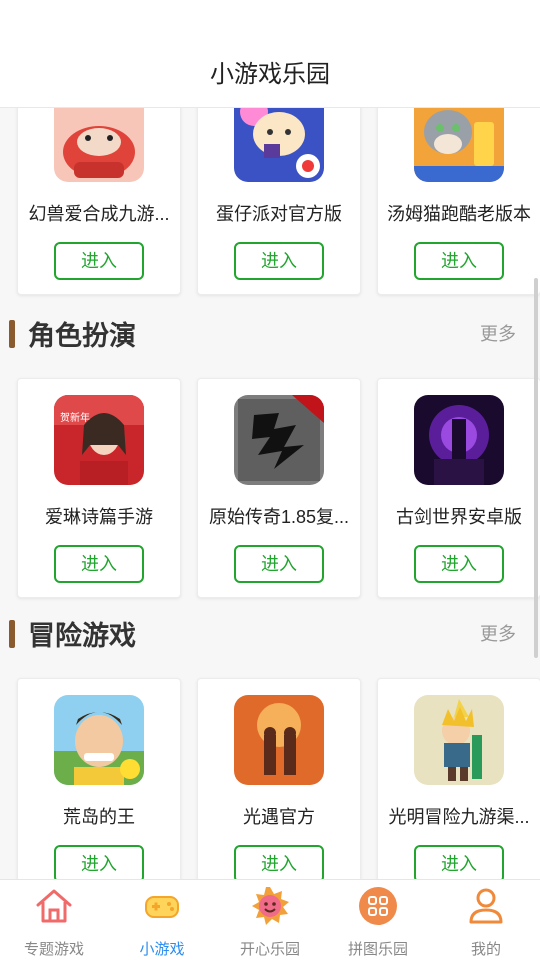 This screenshot has height=960, width=540. Describe the element at coordinates (459, 440) in the screenshot. I see `purple-throne-game-icon` at that location.